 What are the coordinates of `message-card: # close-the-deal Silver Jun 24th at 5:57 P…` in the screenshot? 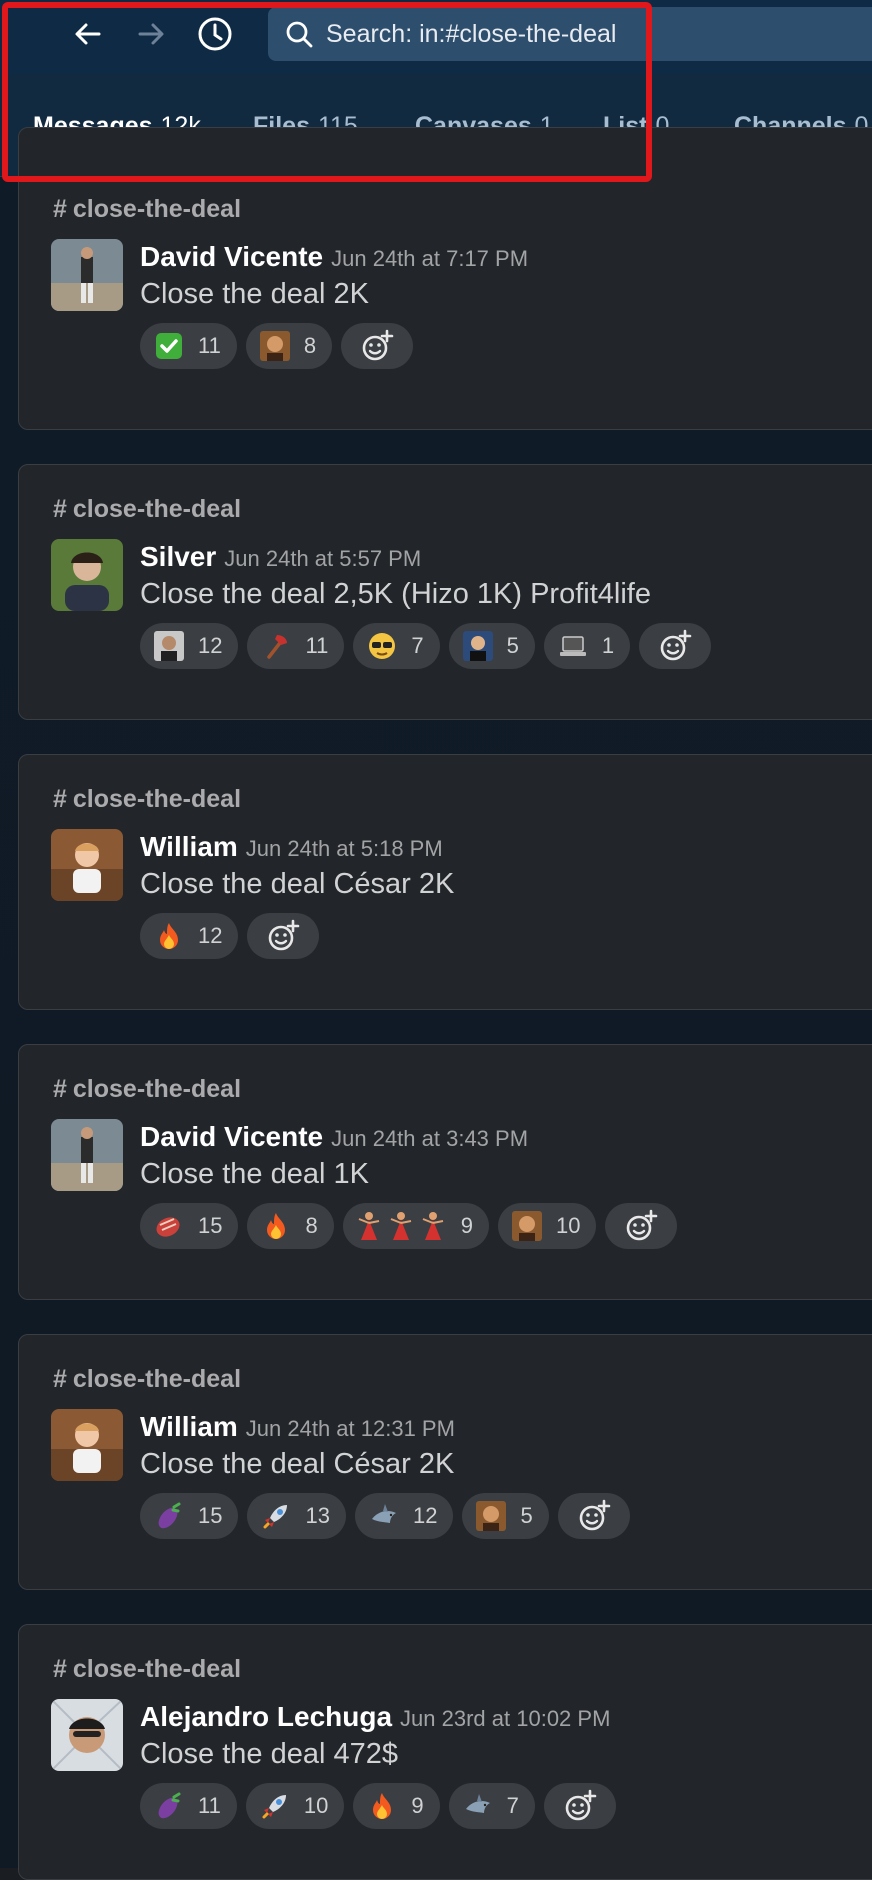 It's located at (445, 592).